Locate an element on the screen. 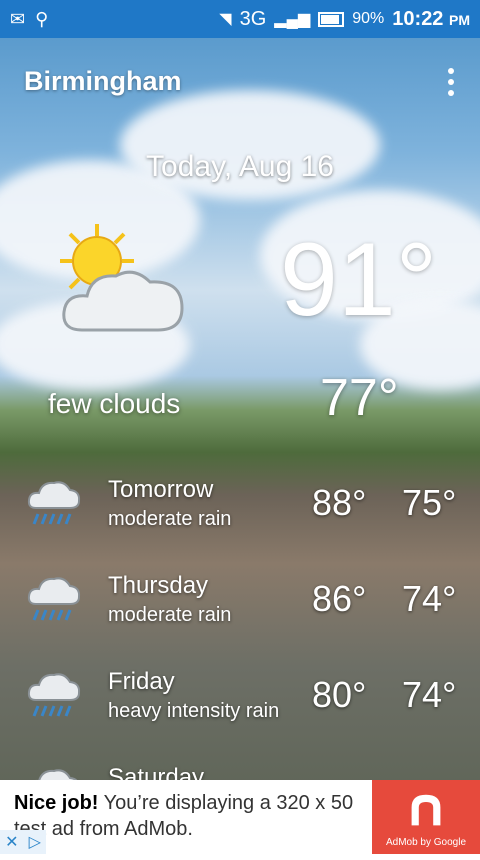  forecast-day: Tomorrow is located at coordinates (161, 489).